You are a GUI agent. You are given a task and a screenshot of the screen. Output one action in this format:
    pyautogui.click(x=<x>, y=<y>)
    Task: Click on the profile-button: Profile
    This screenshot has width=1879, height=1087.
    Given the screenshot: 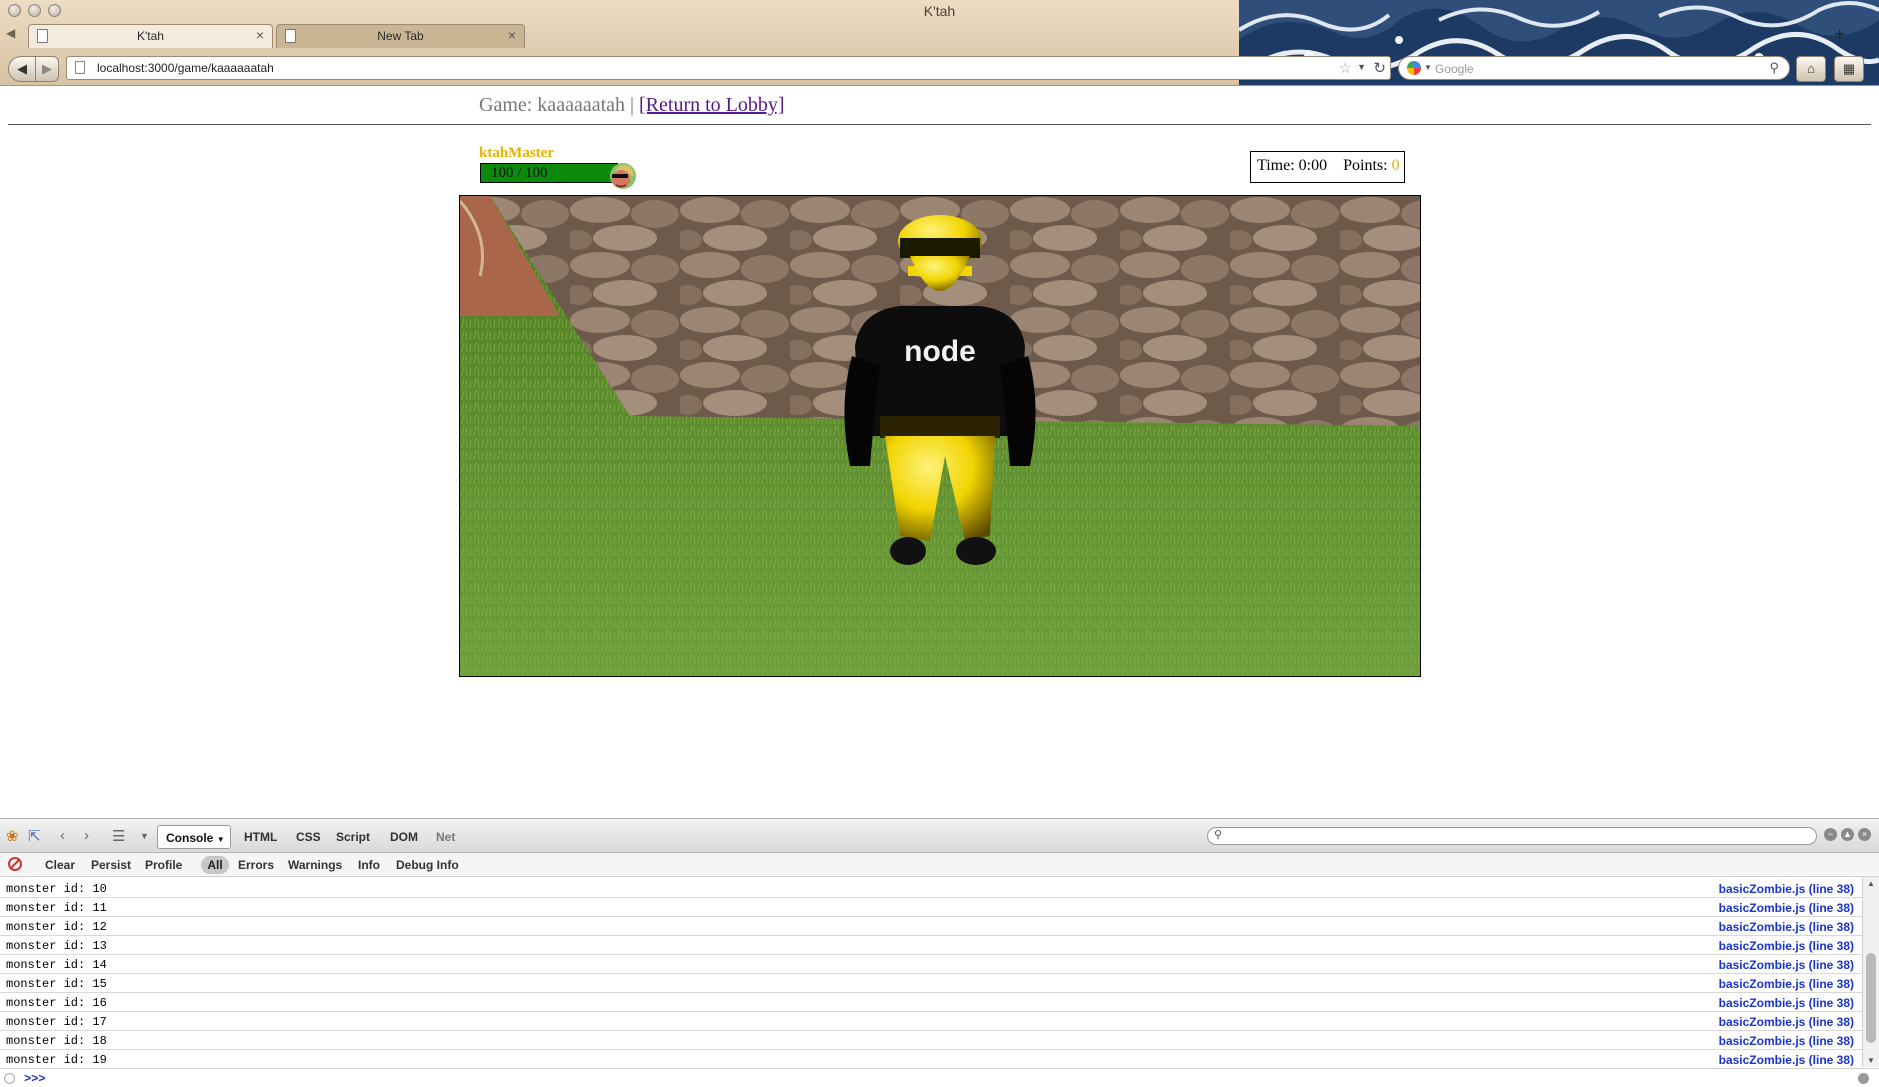 What is the action you would take?
    pyautogui.click(x=163, y=865)
    